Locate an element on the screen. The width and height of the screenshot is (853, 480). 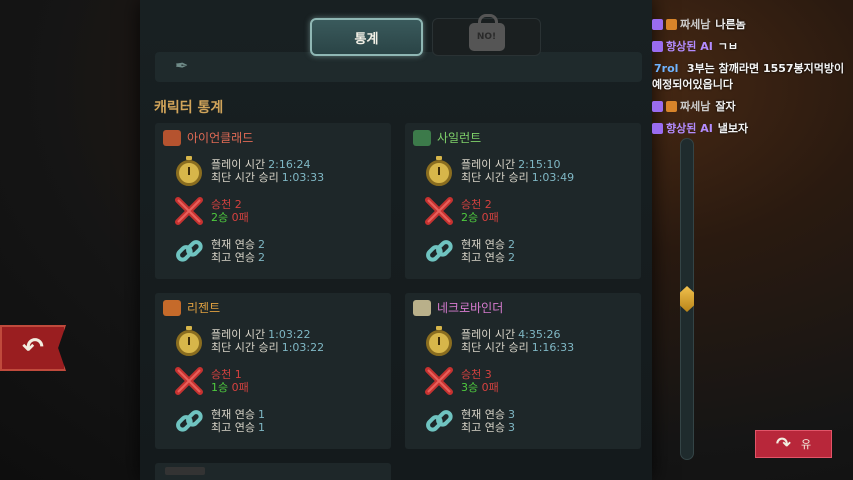
chat-text: 낼보자 is located at coordinates (733, 128).